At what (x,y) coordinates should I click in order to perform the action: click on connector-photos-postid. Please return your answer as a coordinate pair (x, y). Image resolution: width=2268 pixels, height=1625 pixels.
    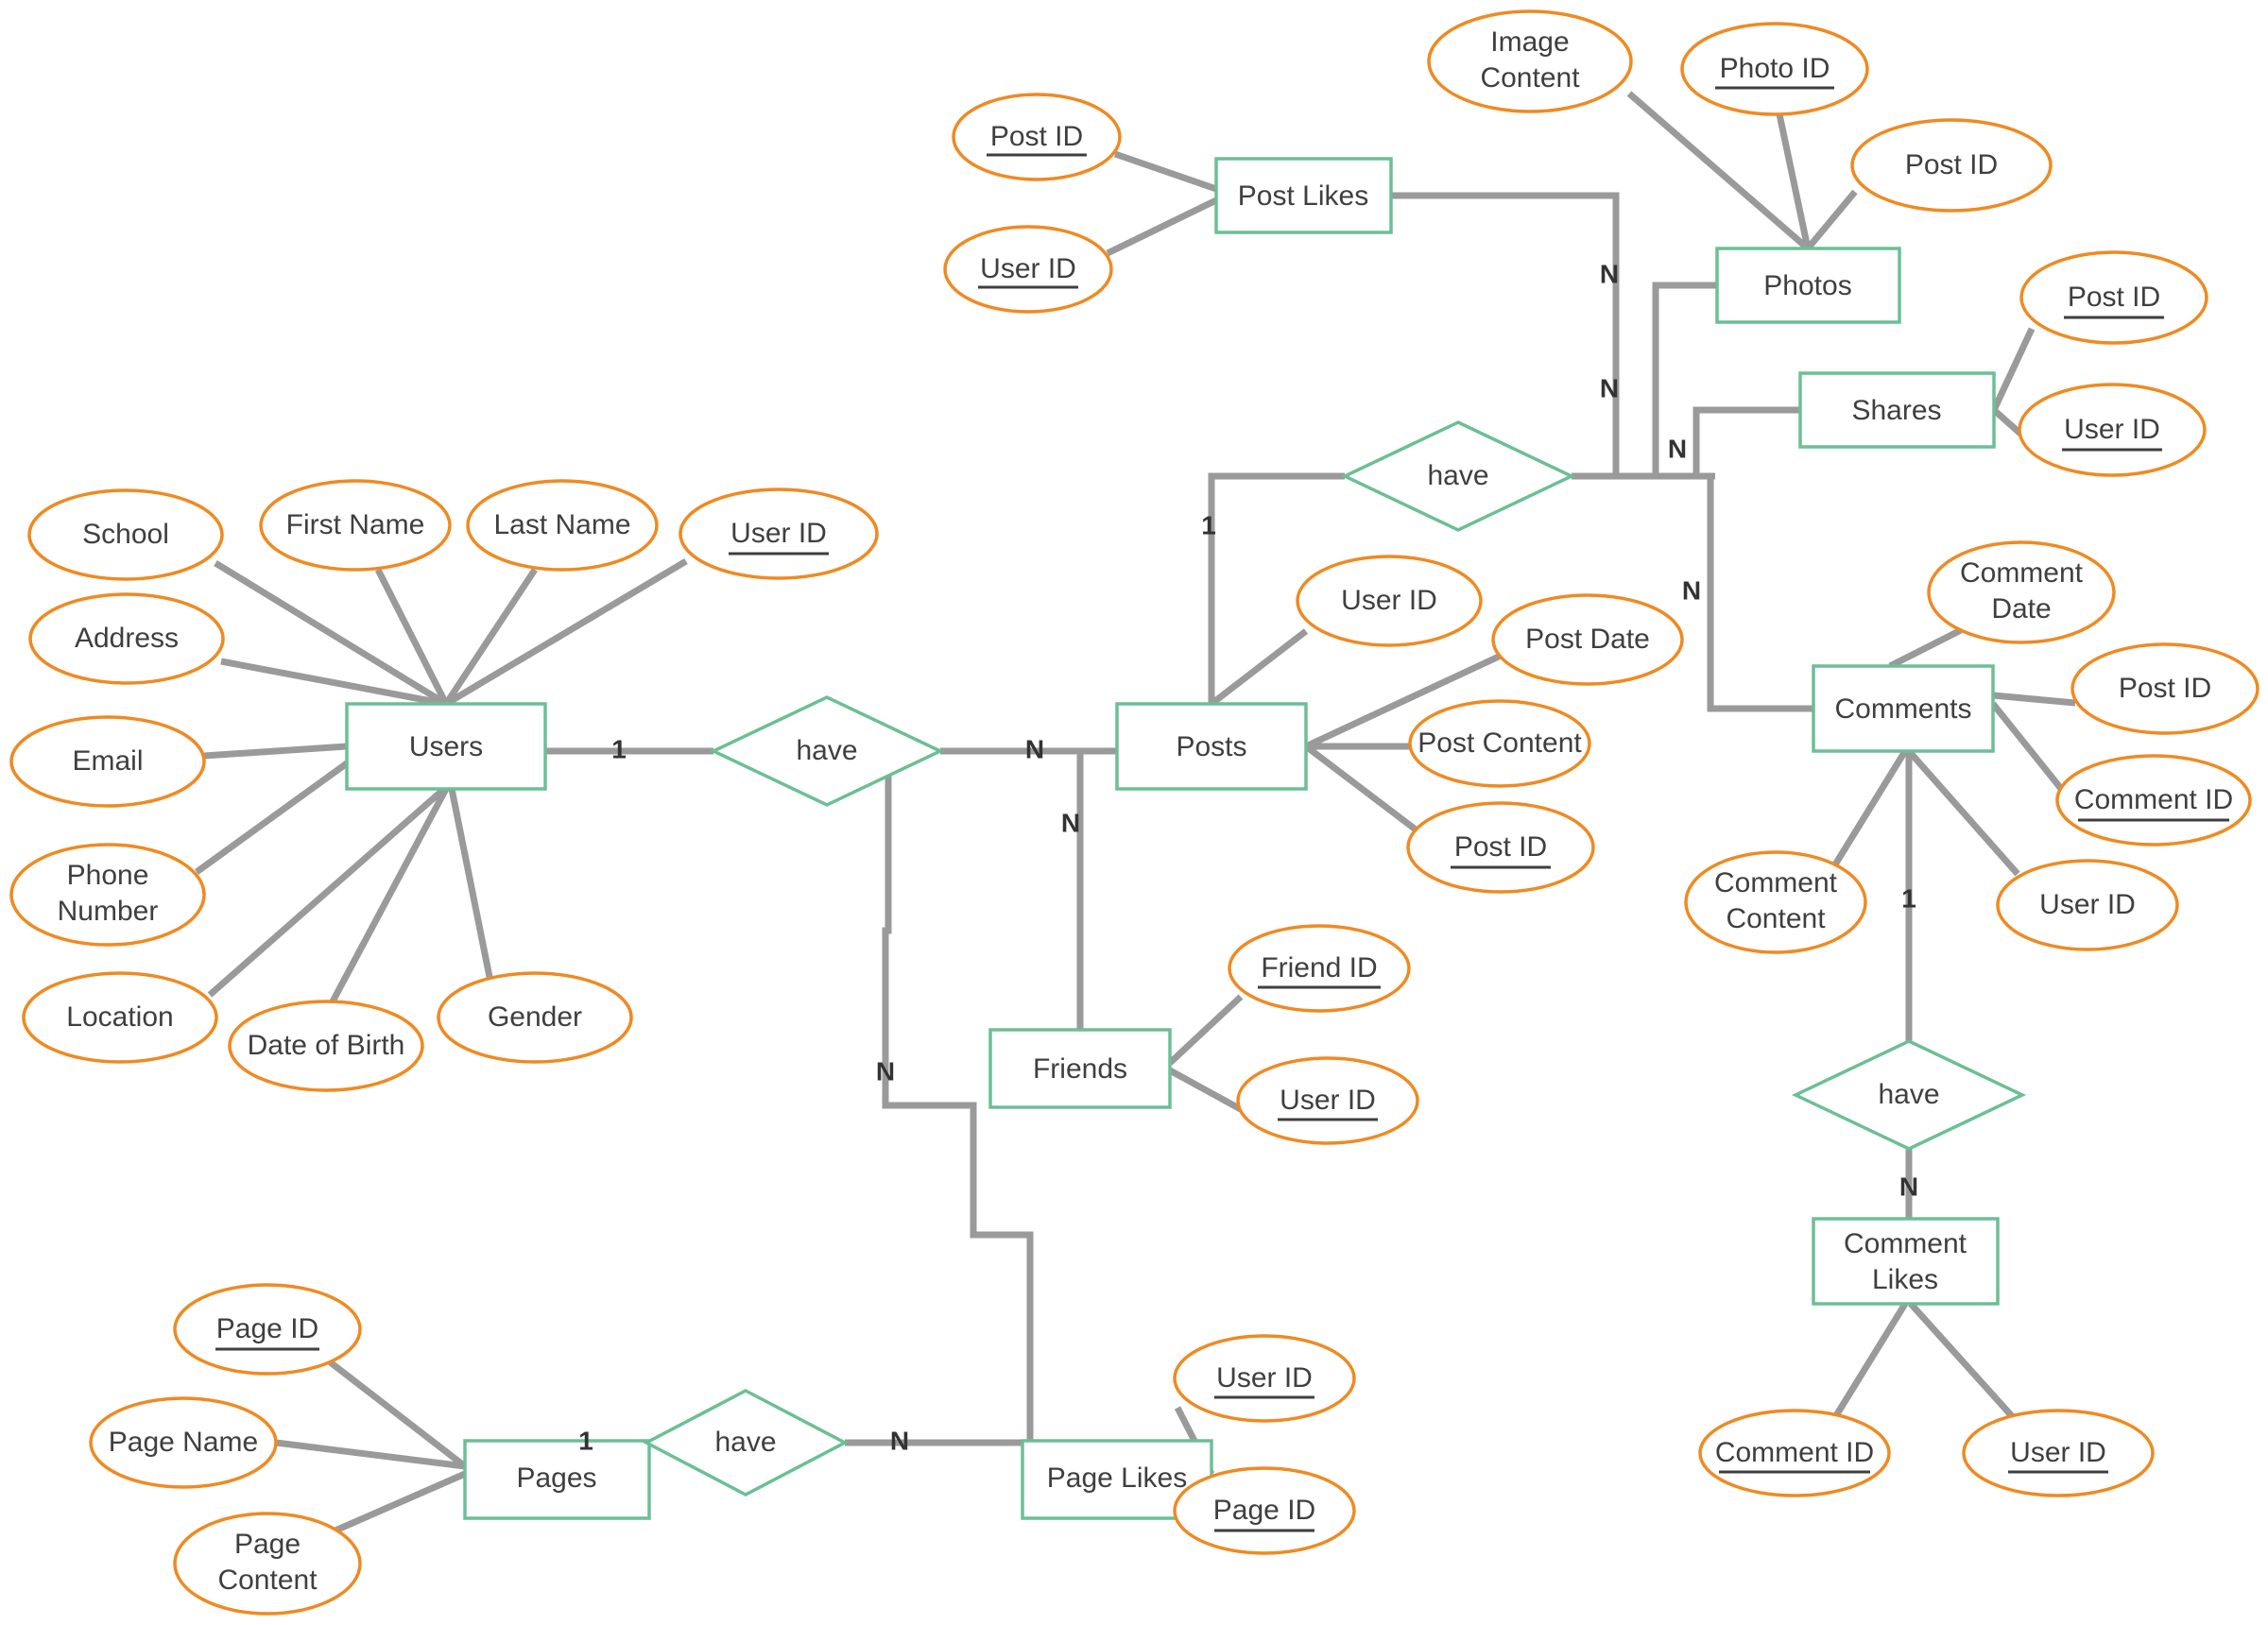
    Looking at the image, I should click on (1831, 220).